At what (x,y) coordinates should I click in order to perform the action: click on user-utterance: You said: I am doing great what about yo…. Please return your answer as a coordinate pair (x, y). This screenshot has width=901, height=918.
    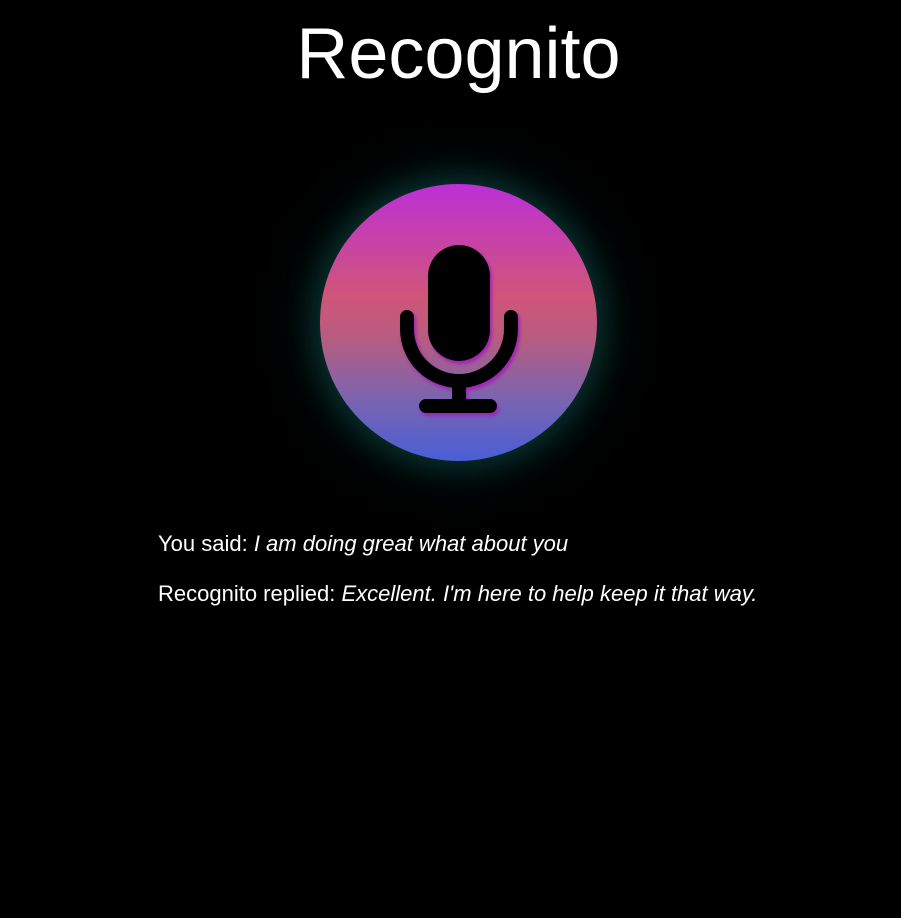
    Looking at the image, I should click on (468, 544).